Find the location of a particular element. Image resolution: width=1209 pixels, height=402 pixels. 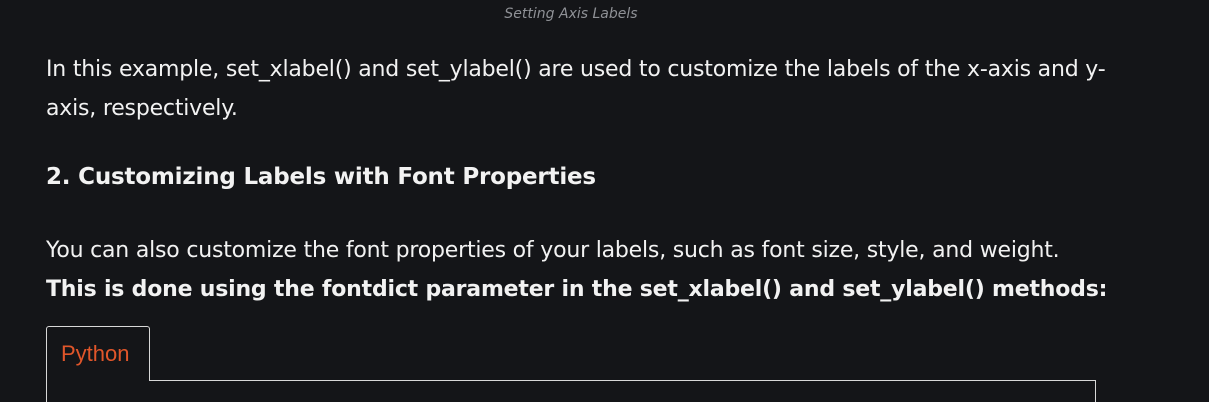

figure-caption: Setting Axis Labels is located at coordinates (571, 14).